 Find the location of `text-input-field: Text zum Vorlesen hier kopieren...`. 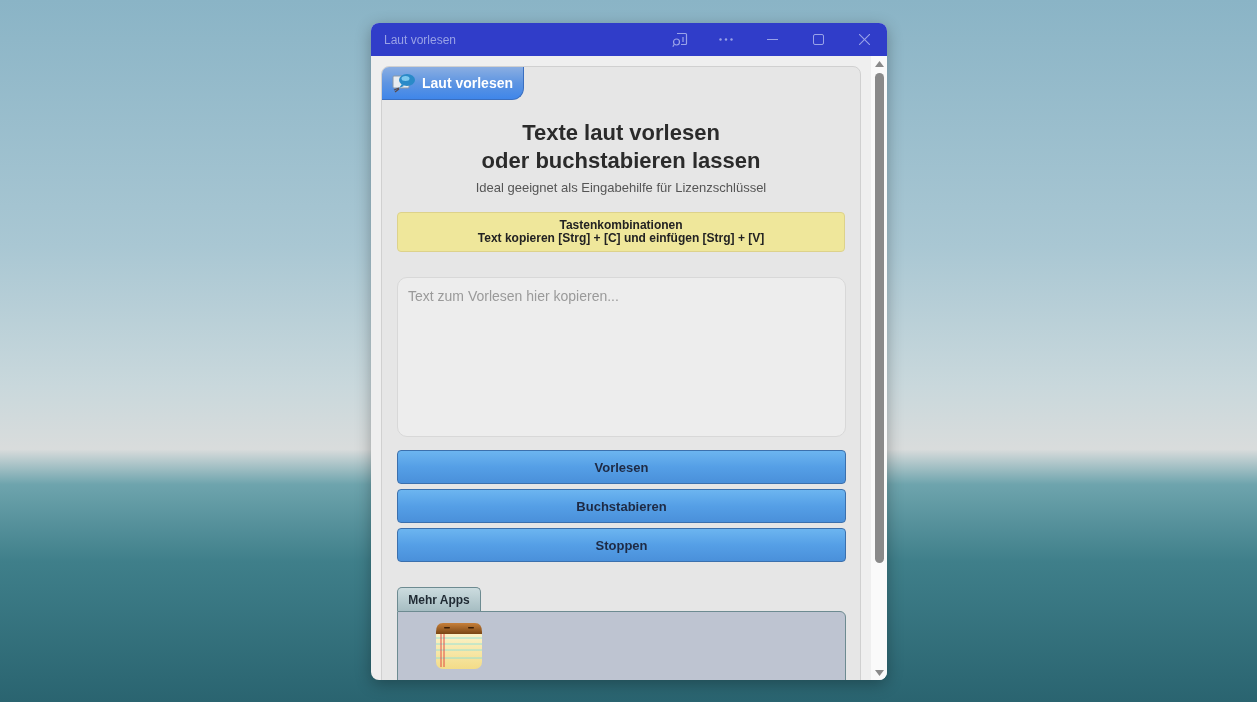

text-input-field: Text zum Vorlesen hier kopieren... is located at coordinates (621, 357).